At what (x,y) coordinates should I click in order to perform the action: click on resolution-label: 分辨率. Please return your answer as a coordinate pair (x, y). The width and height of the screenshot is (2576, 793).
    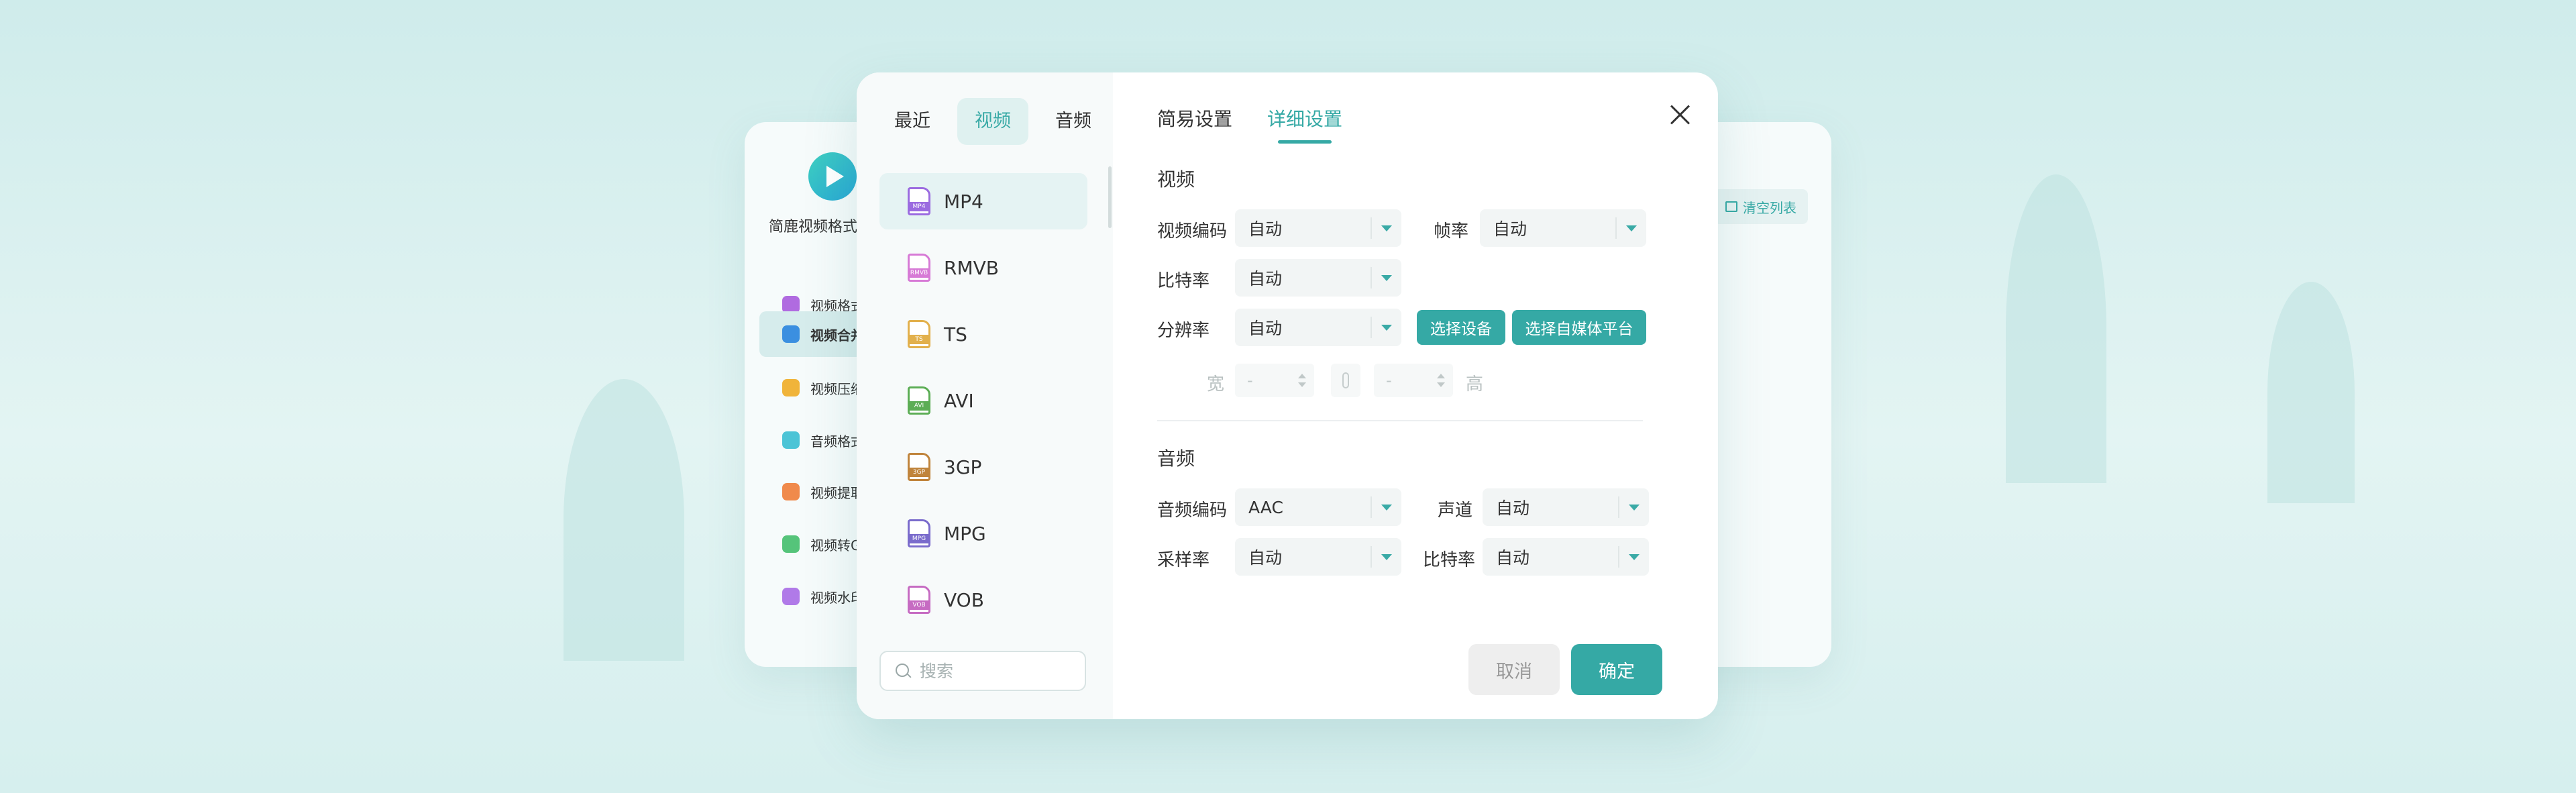
    Looking at the image, I should click on (1183, 331).